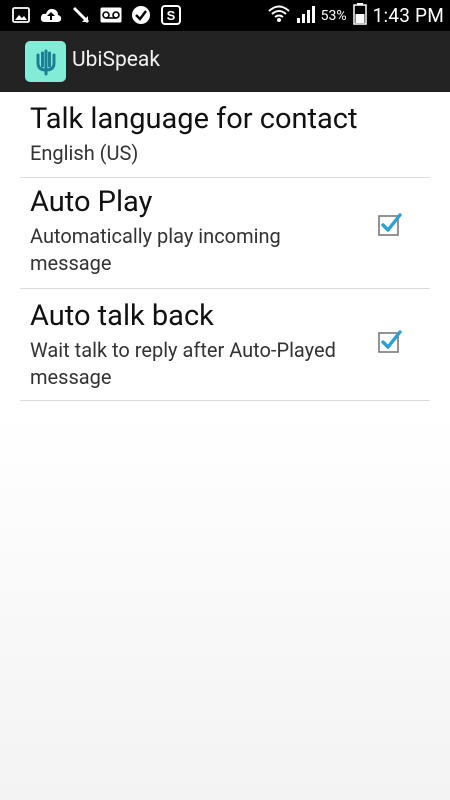 Image resolution: width=450 pixels, height=800 pixels. What do you see at coordinates (279, 16) in the screenshot?
I see `wifi-icon` at bounding box center [279, 16].